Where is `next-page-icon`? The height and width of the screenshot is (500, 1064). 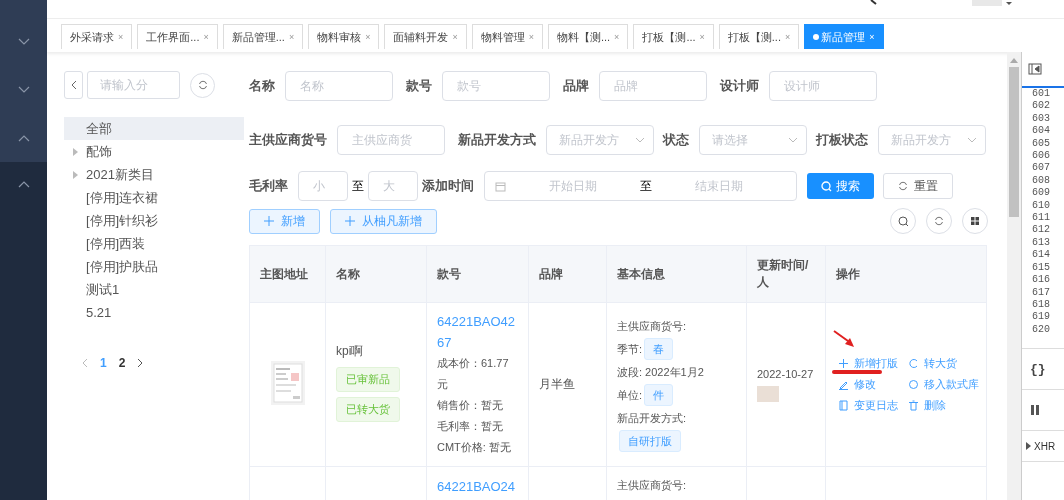 next-page-icon is located at coordinates (140, 363).